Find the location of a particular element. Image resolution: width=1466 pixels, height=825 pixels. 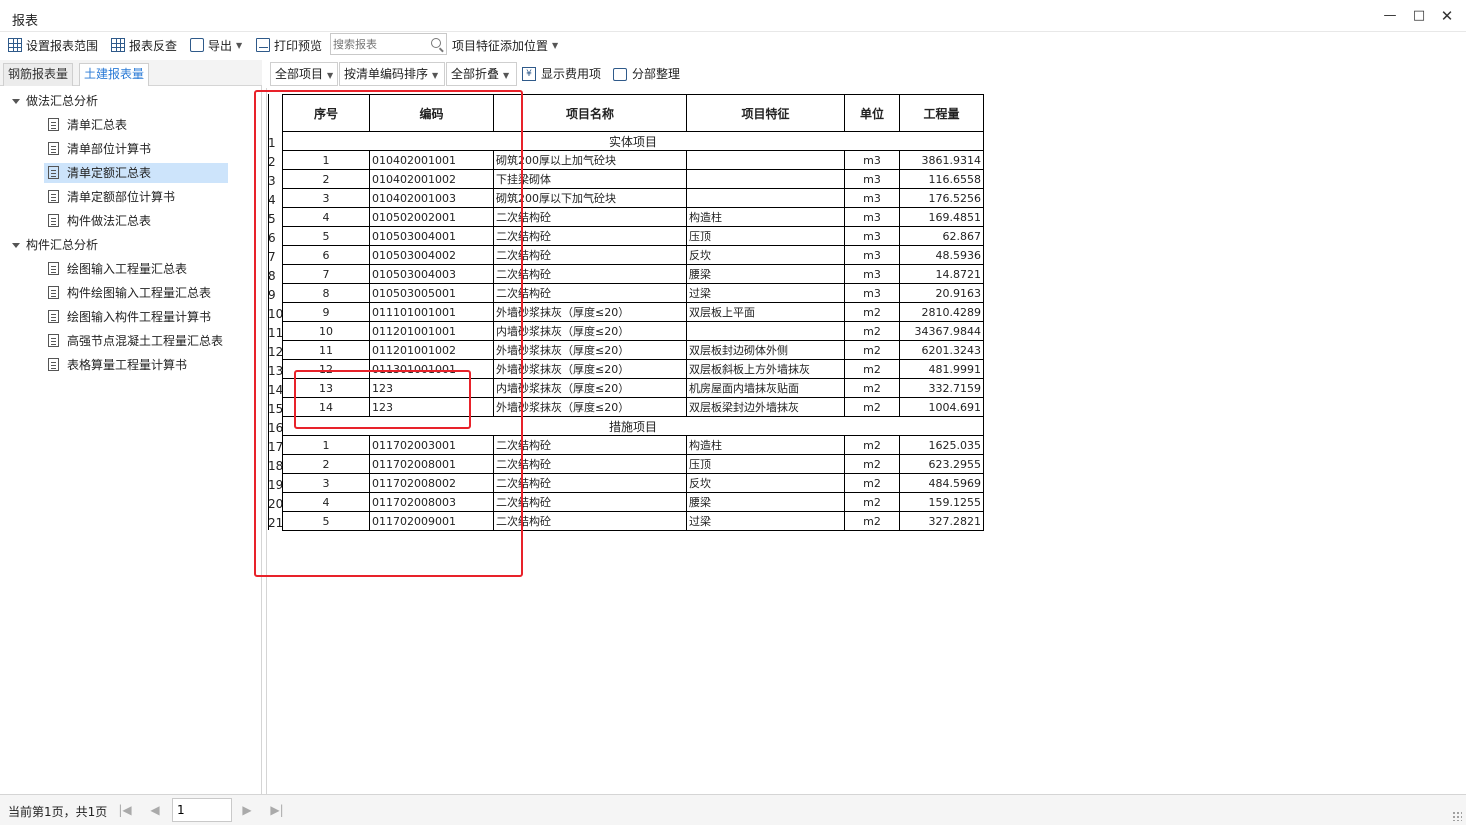

tree-group-component: 构件汇总分析 is located at coordinates (55, 245).